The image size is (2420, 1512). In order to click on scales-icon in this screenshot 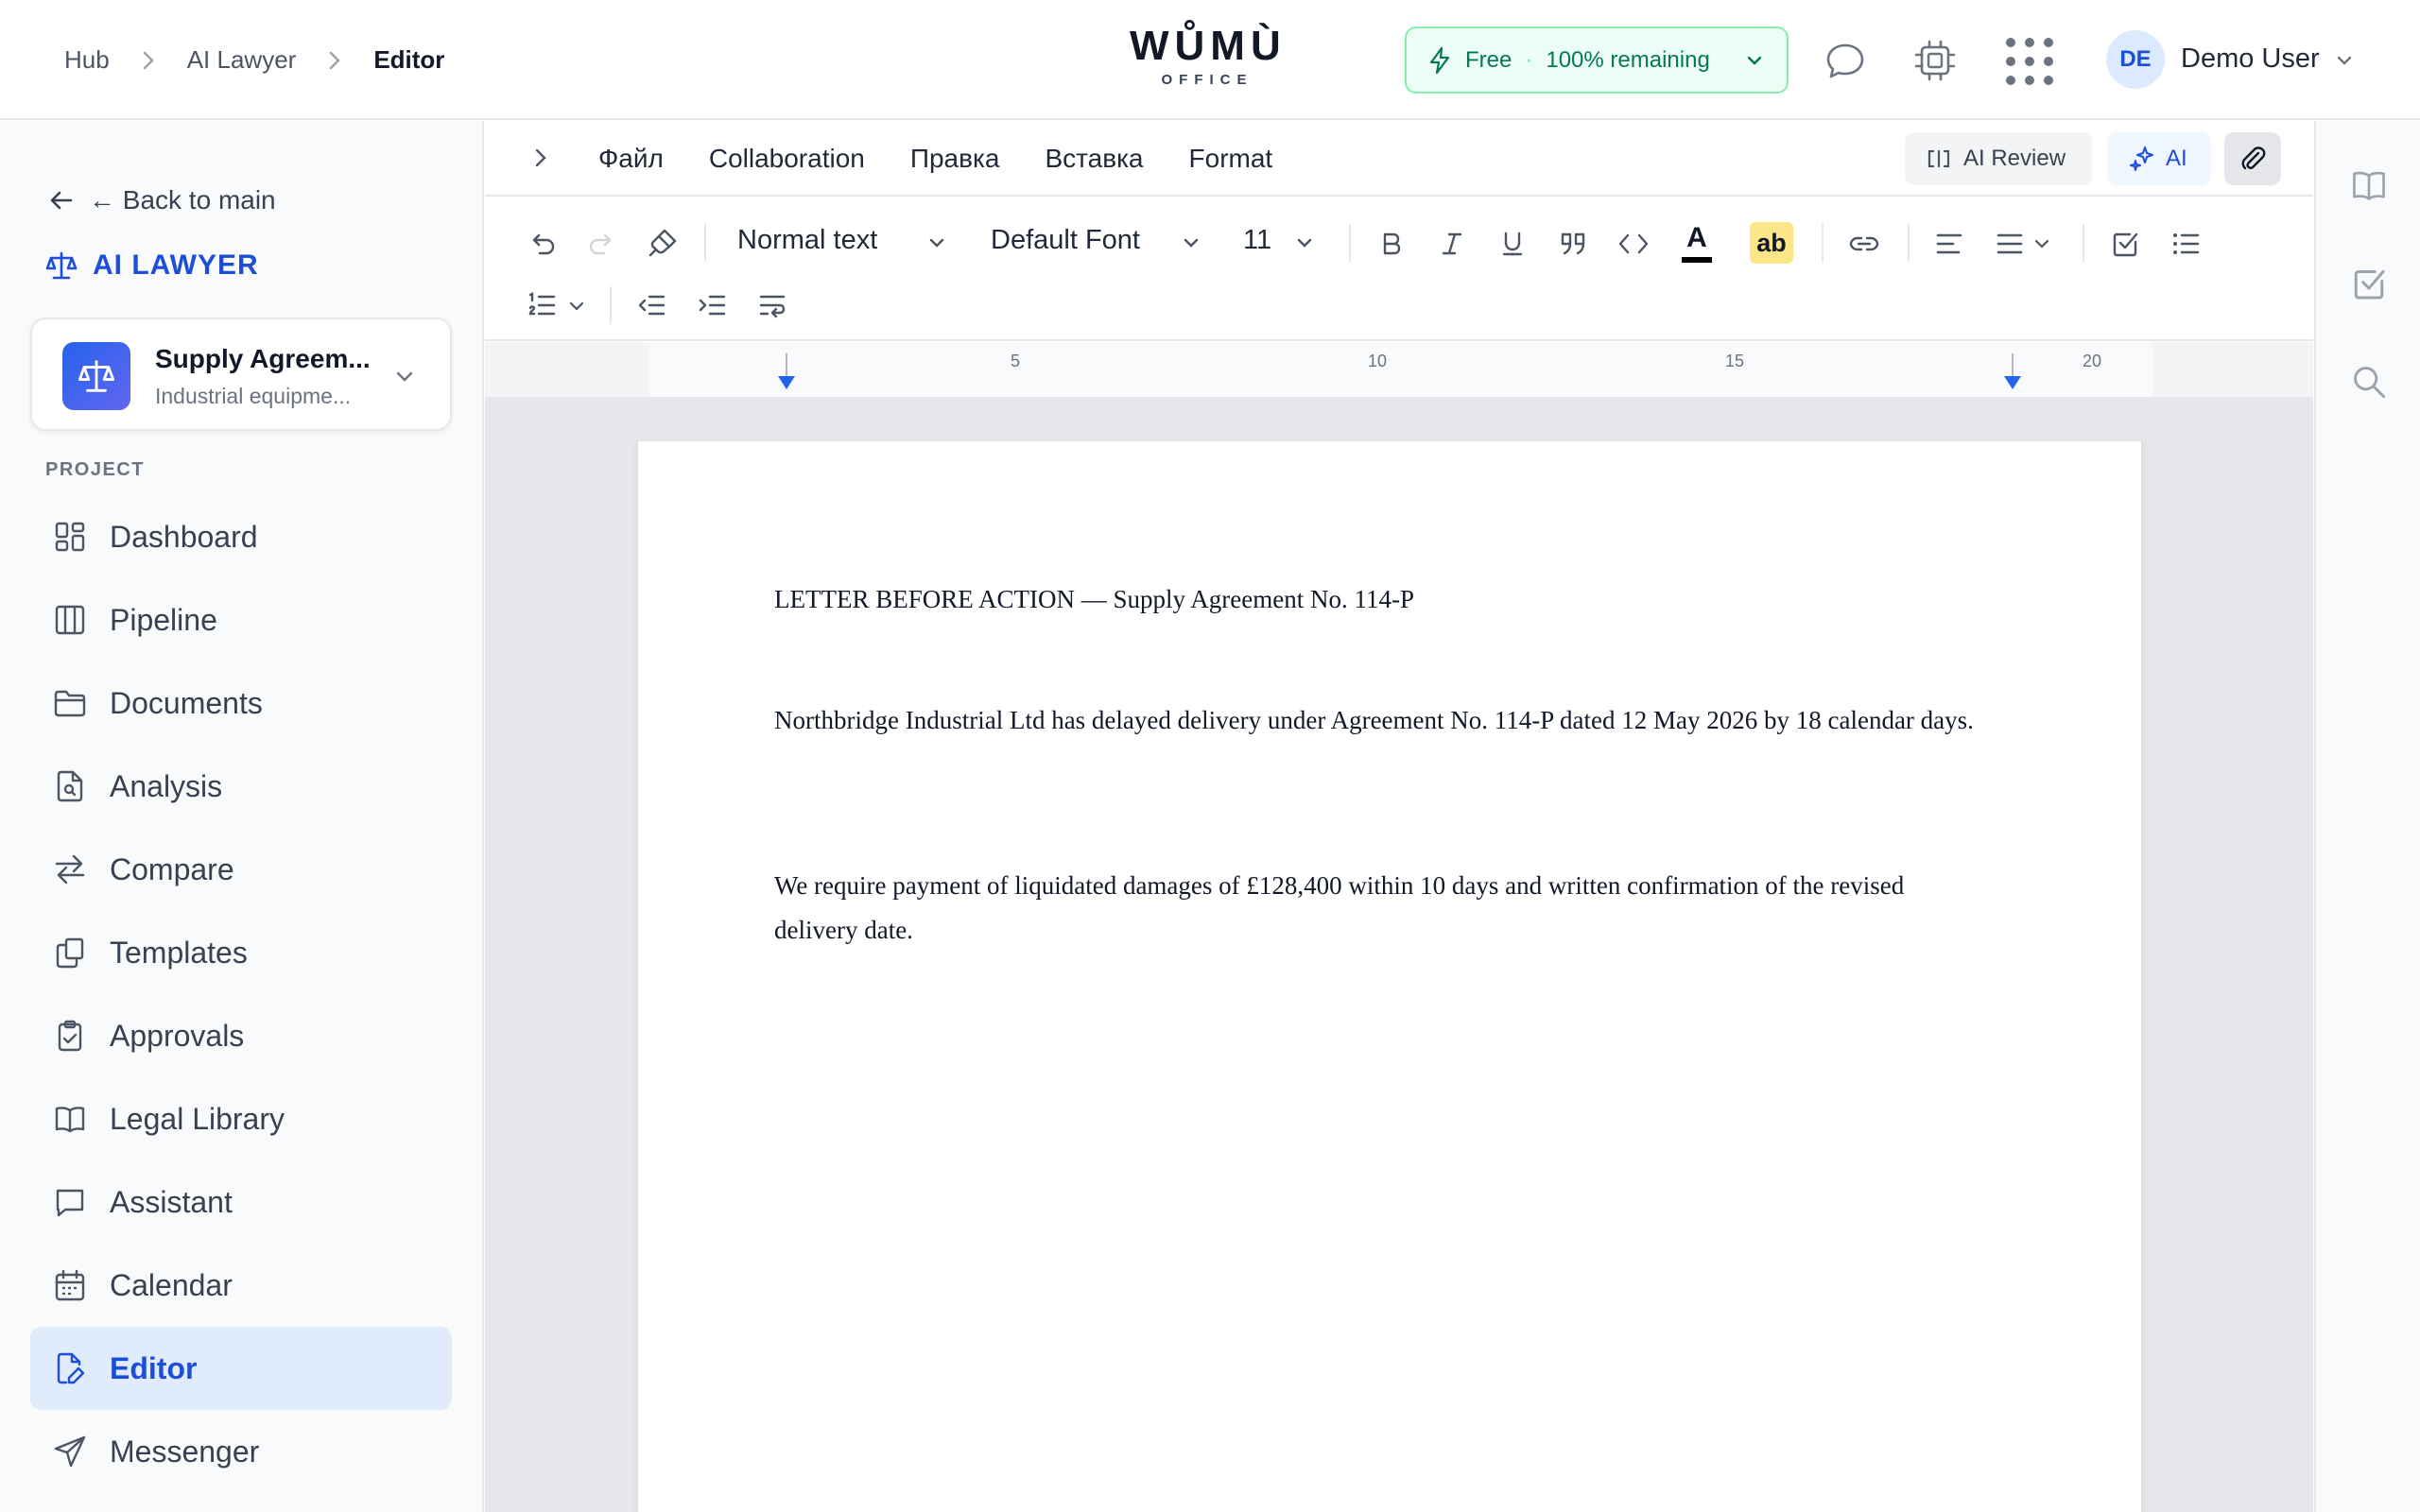, I will do `click(69, 265)`.